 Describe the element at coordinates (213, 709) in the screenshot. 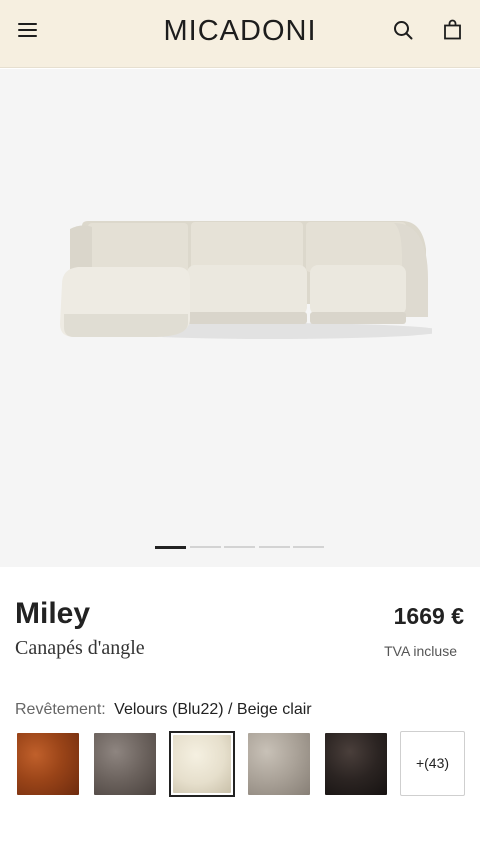

I see `cover-value: Velours (Blu22) / Beige clair` at that location.